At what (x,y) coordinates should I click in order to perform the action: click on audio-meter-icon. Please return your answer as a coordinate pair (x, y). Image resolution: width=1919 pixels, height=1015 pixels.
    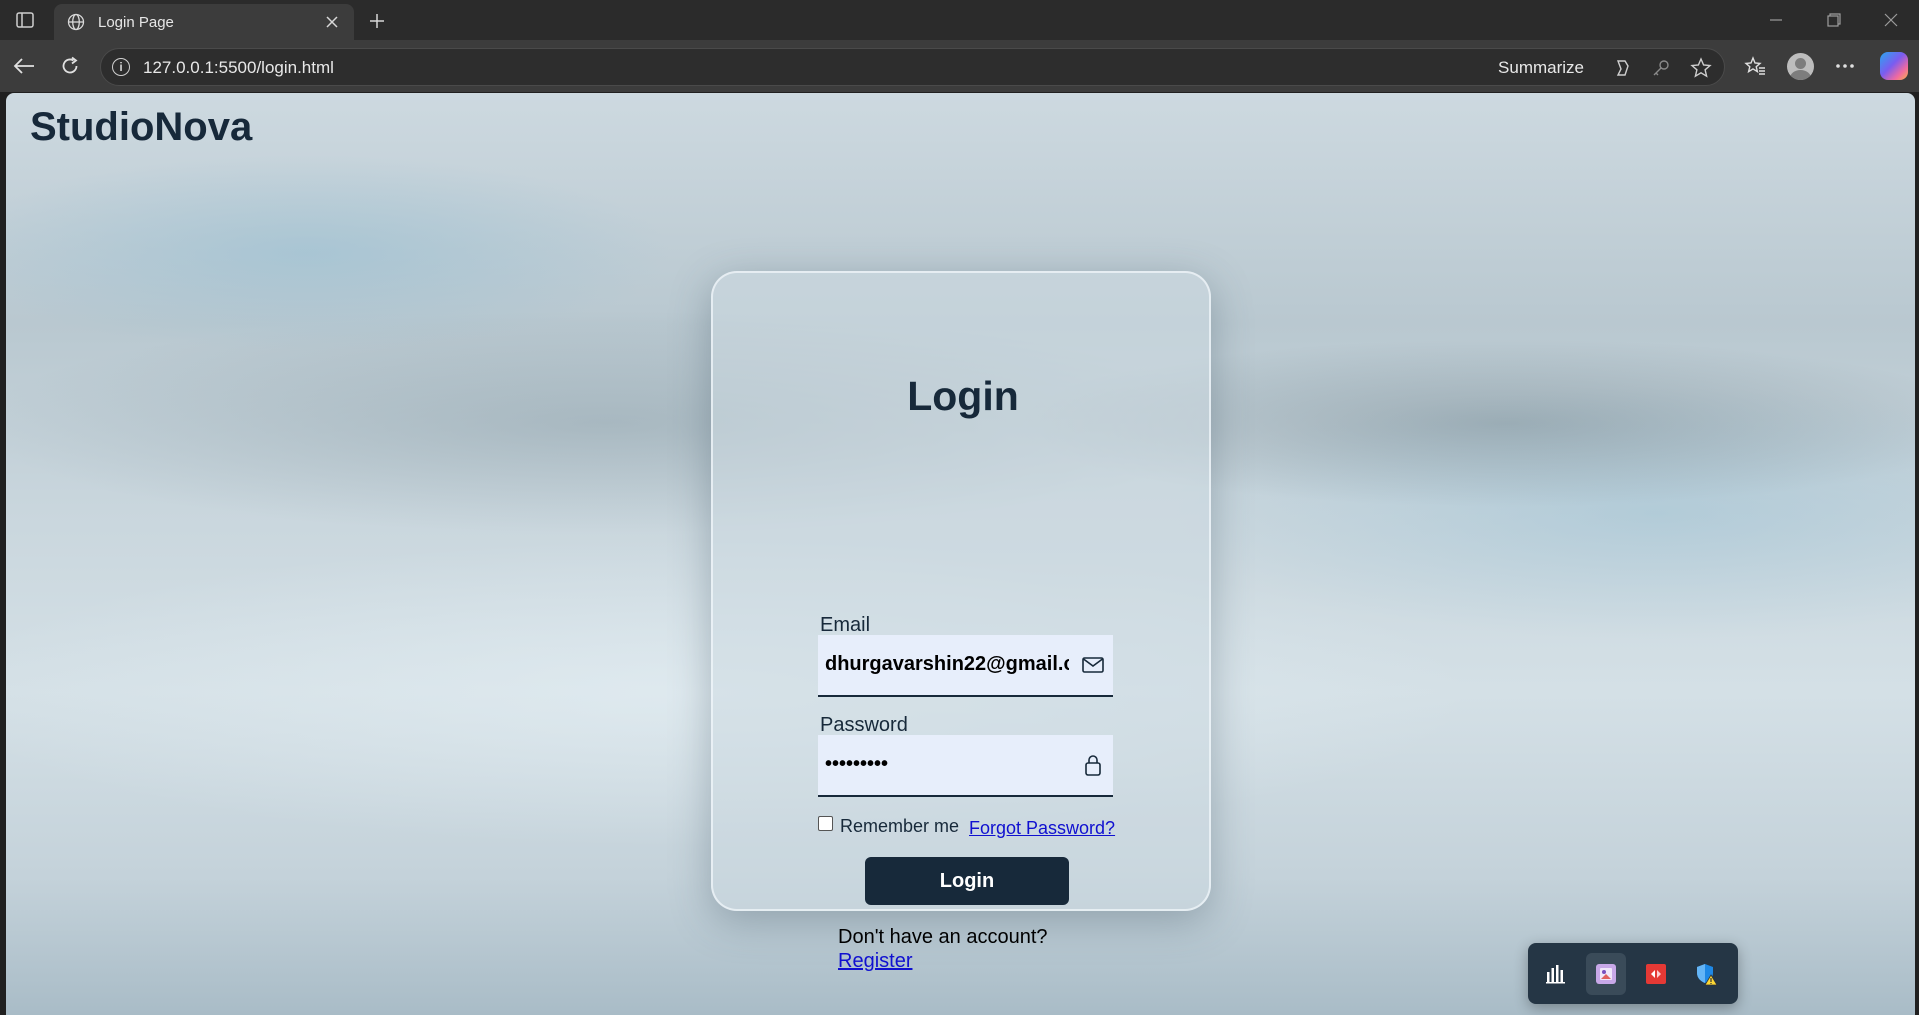
    Looking at the image, I should click on (1556, 974).